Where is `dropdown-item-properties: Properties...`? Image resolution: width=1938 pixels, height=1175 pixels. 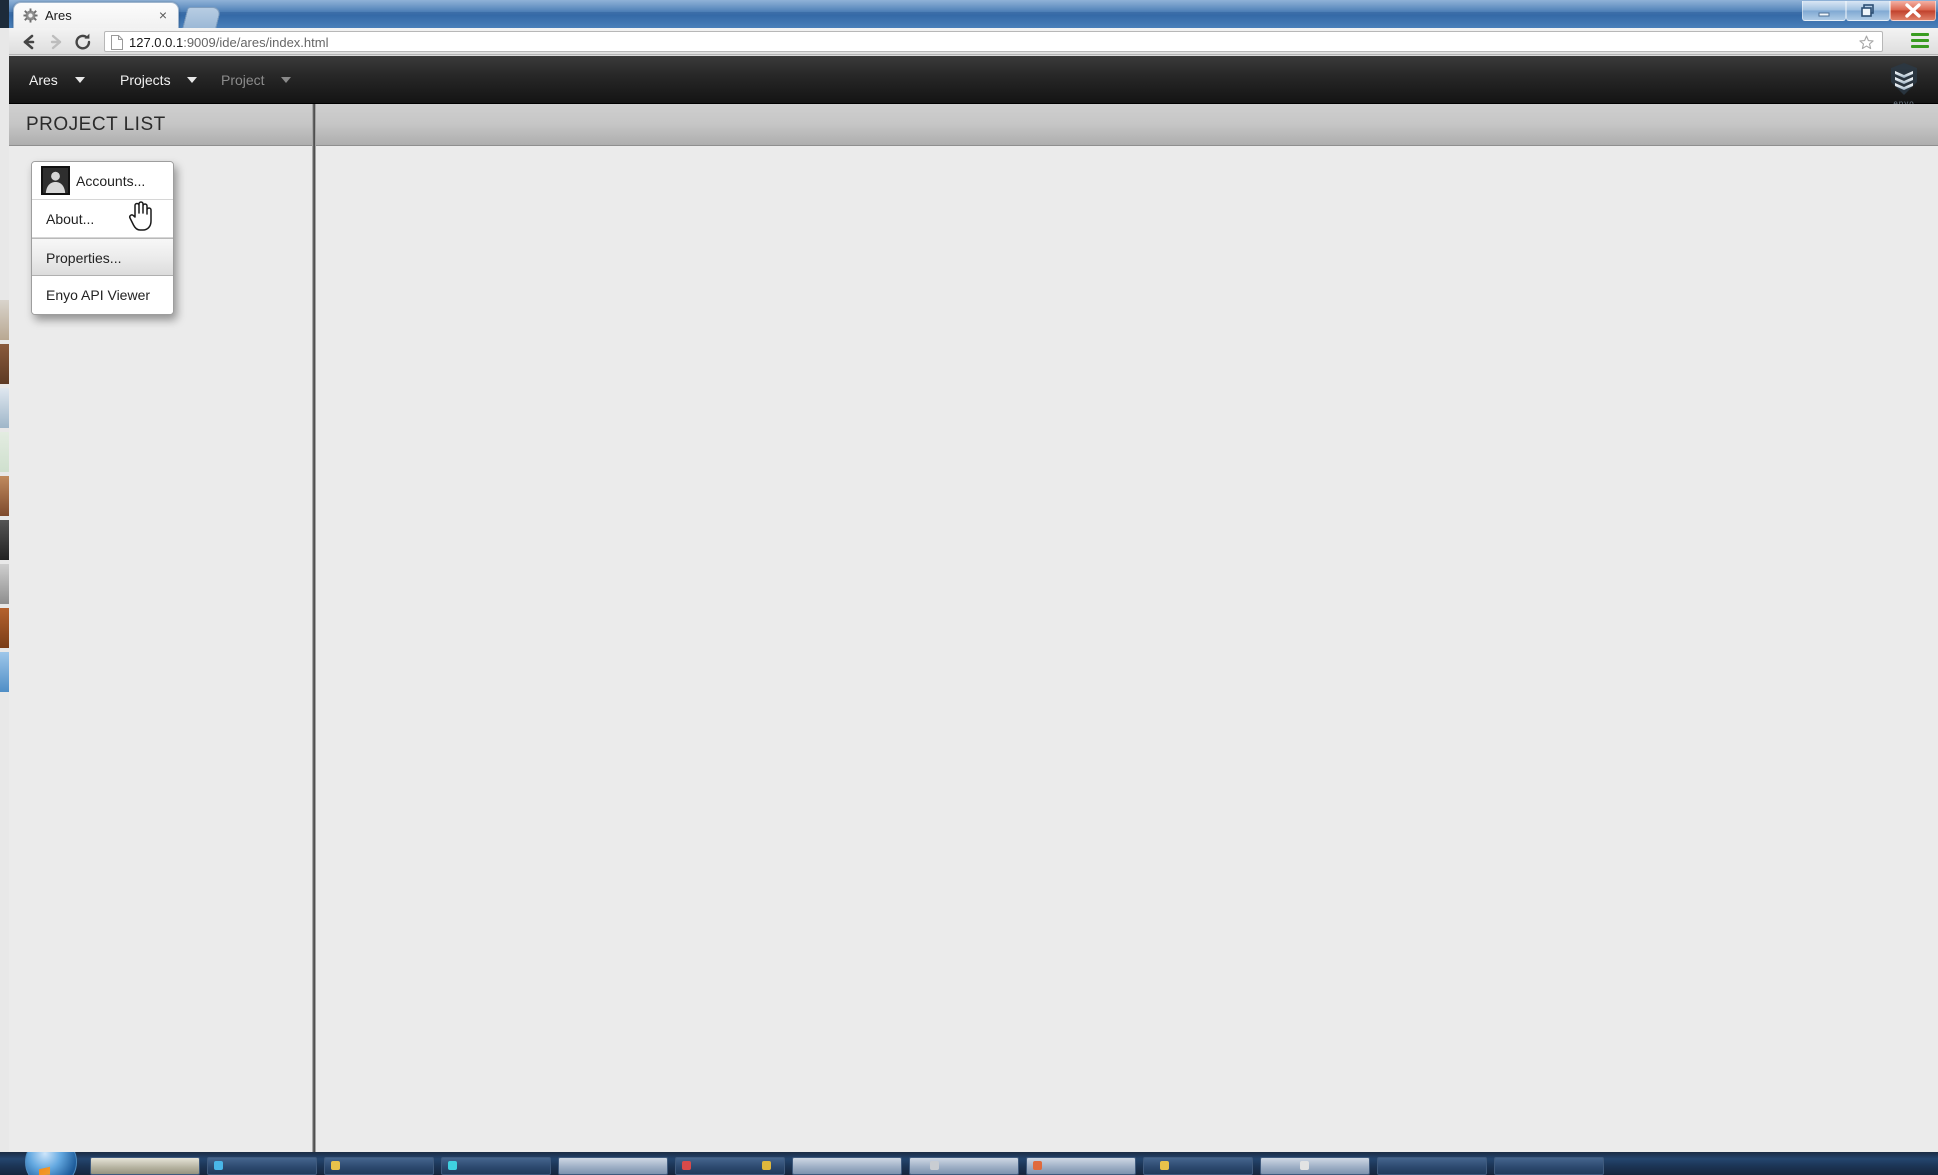 dropdown-item-properties: Properties... is located at coordinates (102, 257).